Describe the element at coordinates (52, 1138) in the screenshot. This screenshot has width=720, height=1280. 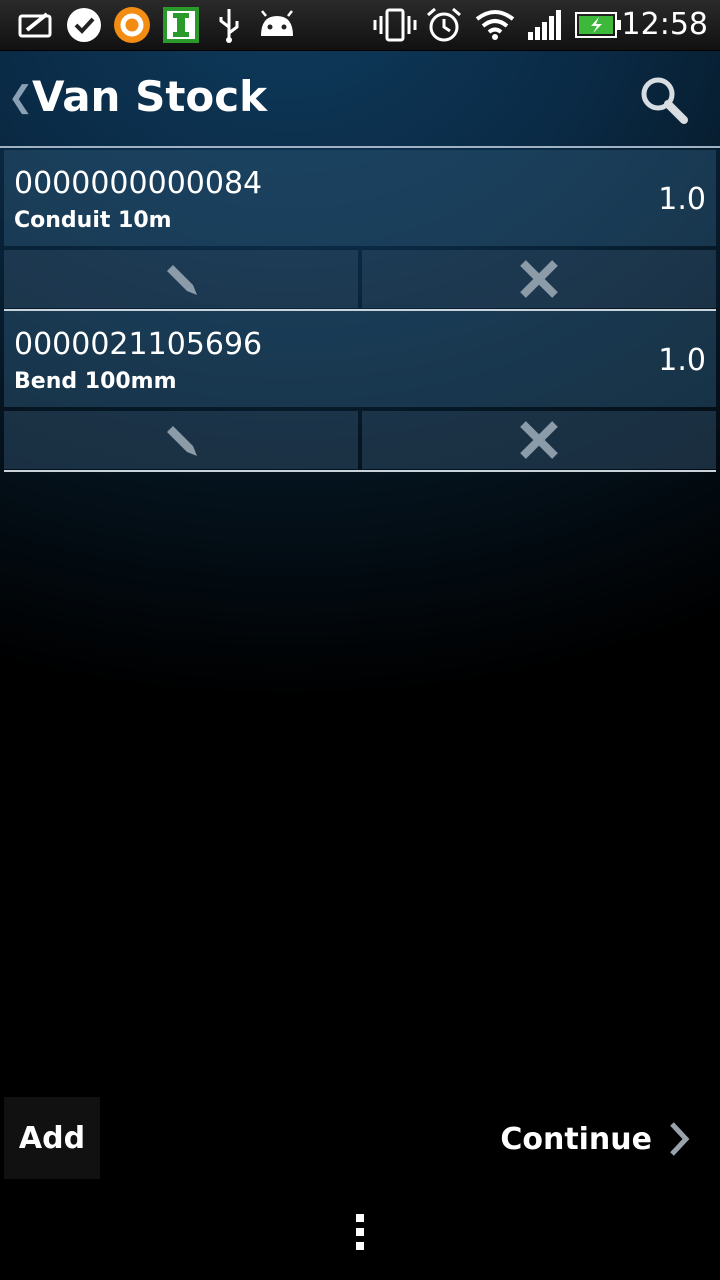
I see `add-button: Add` at that location.